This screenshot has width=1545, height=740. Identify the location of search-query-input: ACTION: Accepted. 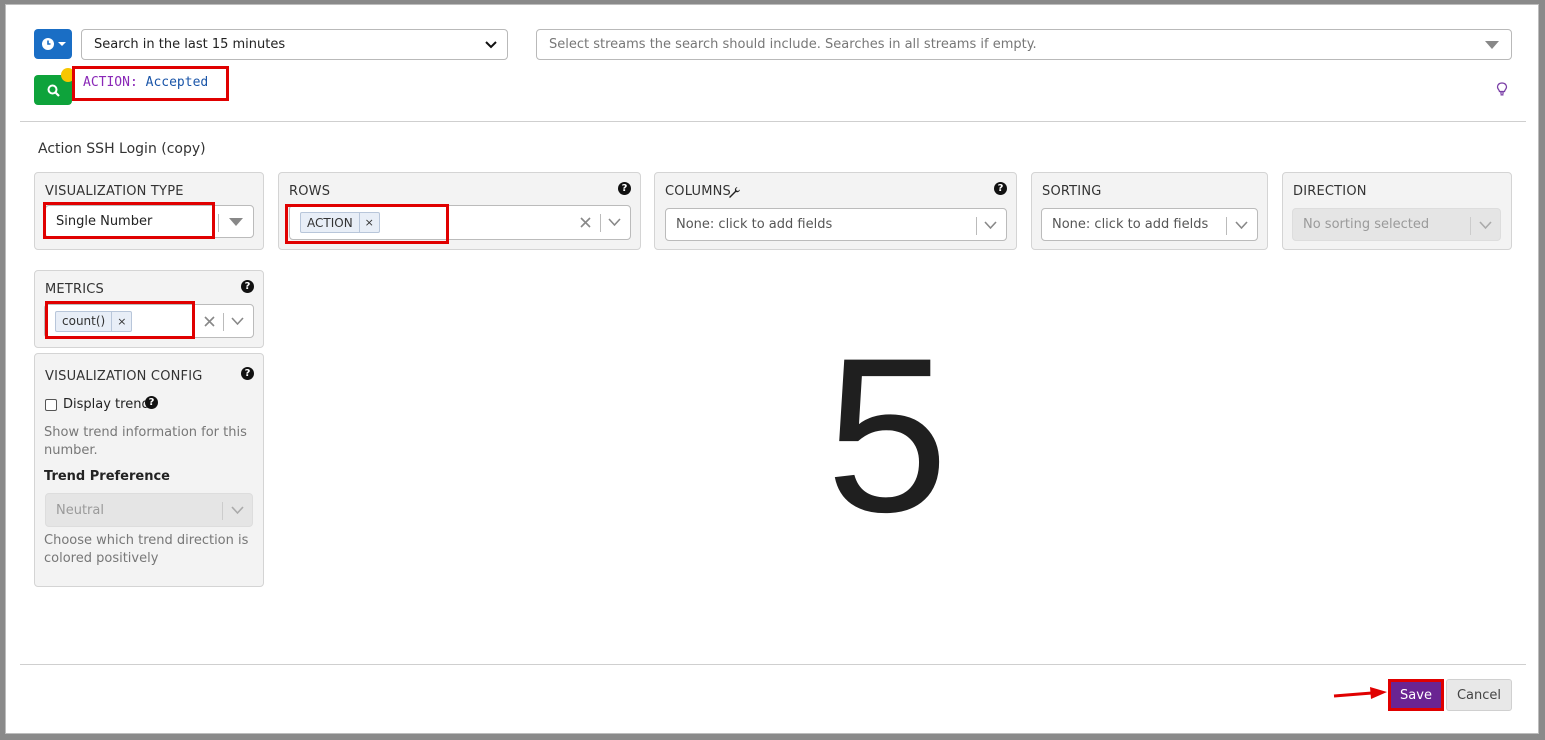
(150, 83).